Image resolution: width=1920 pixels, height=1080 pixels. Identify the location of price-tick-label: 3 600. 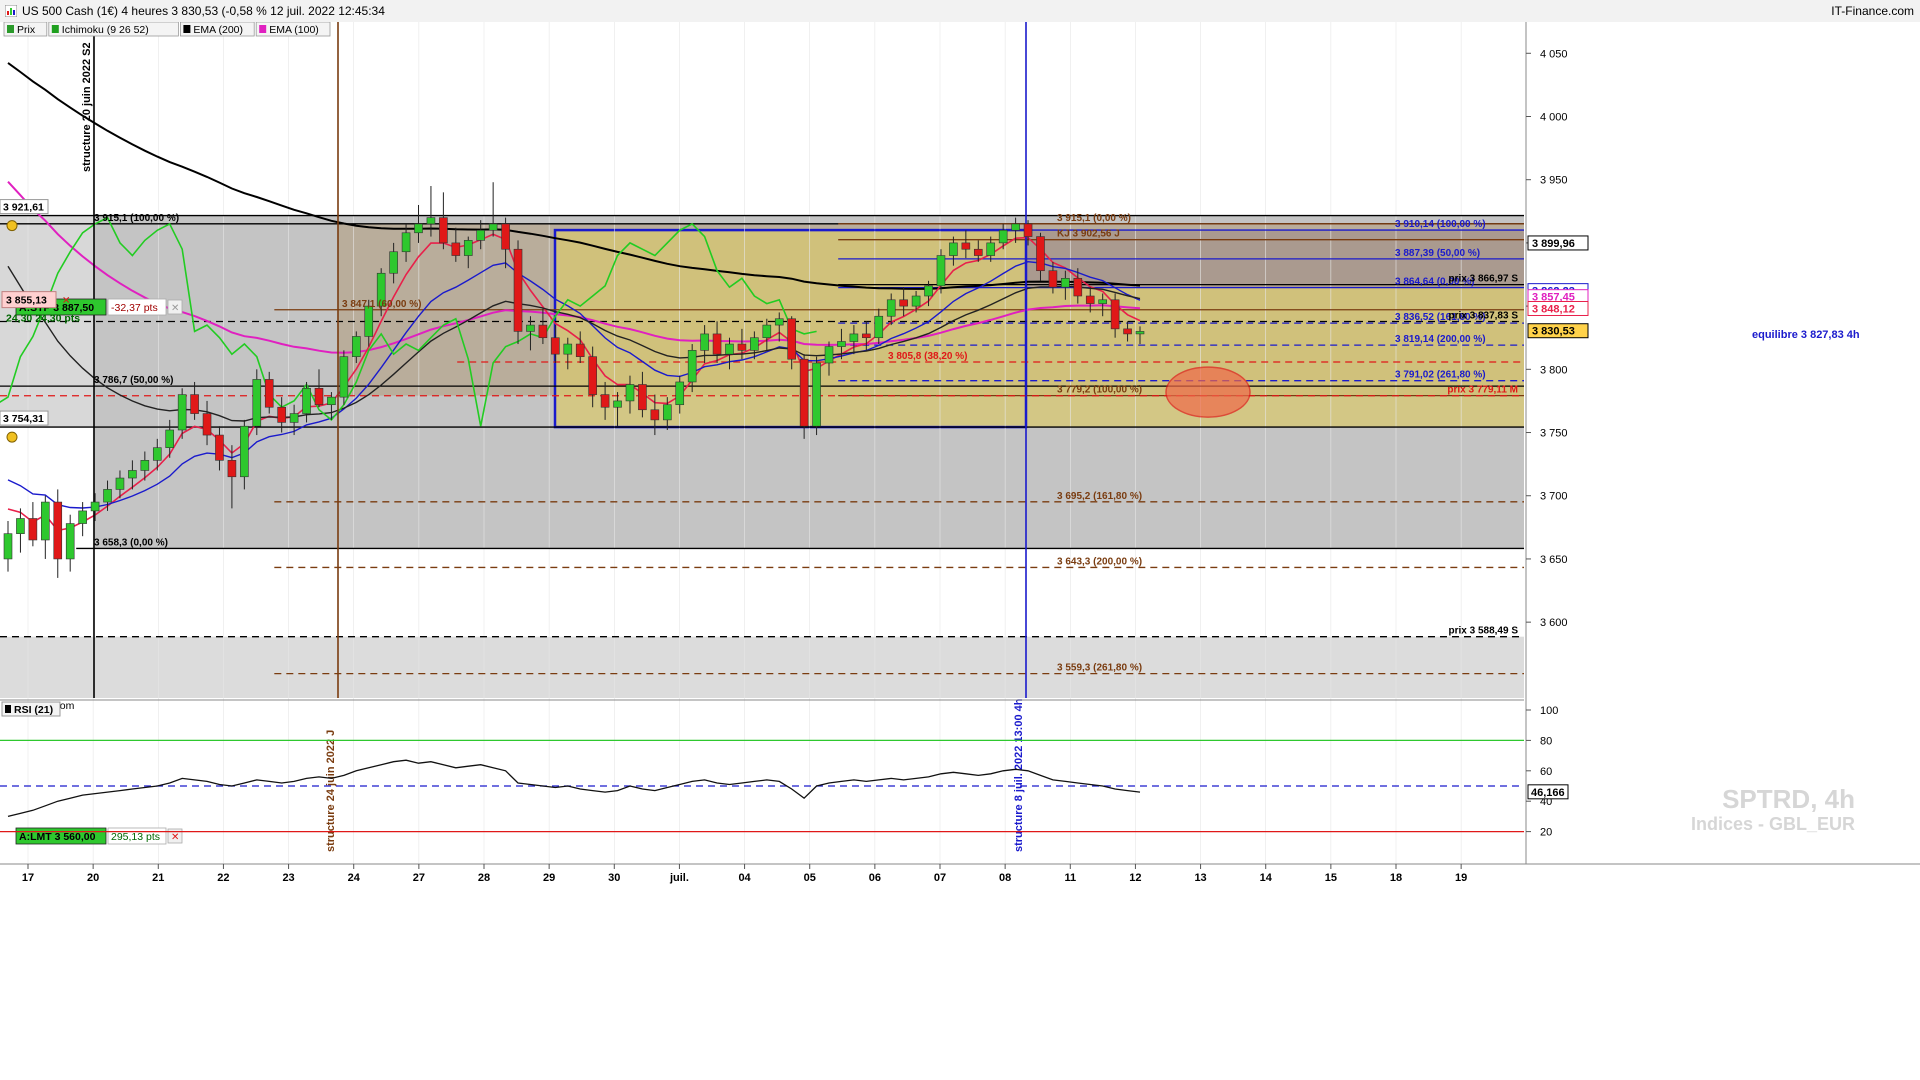
(1554, 623).